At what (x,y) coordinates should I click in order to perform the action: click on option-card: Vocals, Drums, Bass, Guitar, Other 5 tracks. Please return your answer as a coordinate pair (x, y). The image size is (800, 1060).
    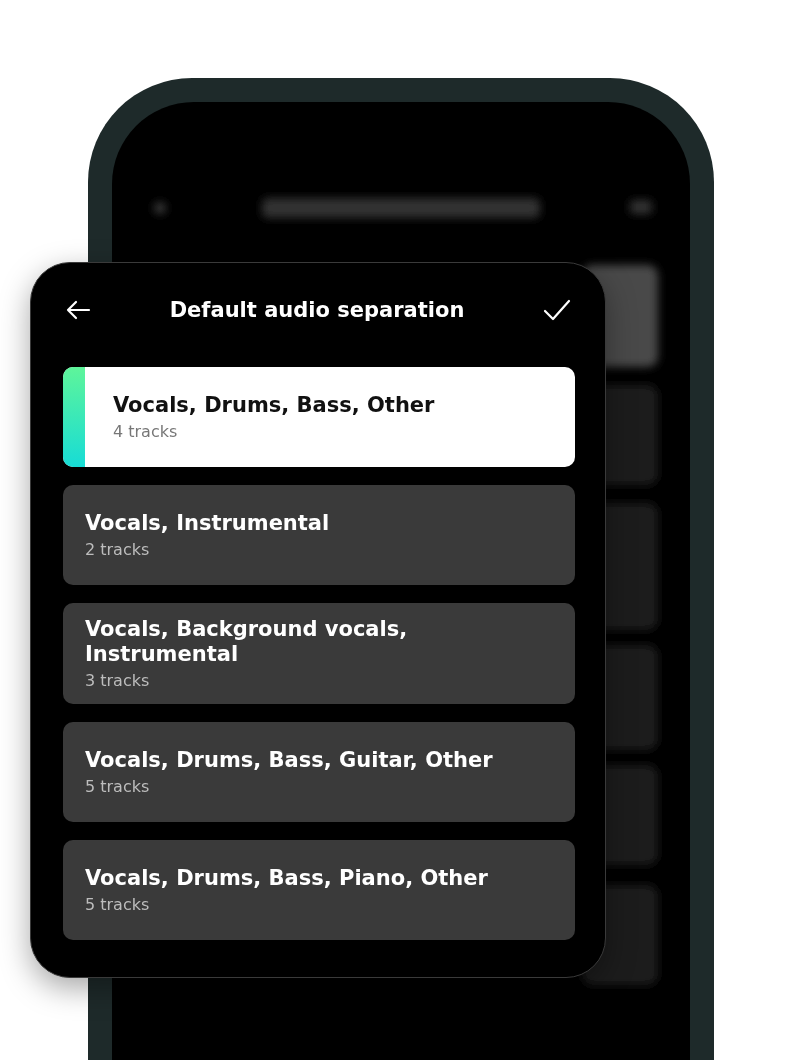
    Looking at the image, I should click on (319, 772).